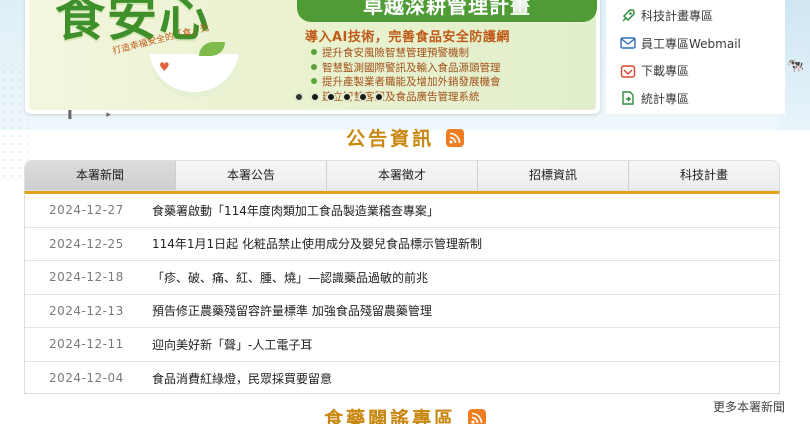 This screenshot has height=424, width=810. I want to click on banner-subtitle: 導入AI技術，完善食品安全防護網, so click(407, 37).